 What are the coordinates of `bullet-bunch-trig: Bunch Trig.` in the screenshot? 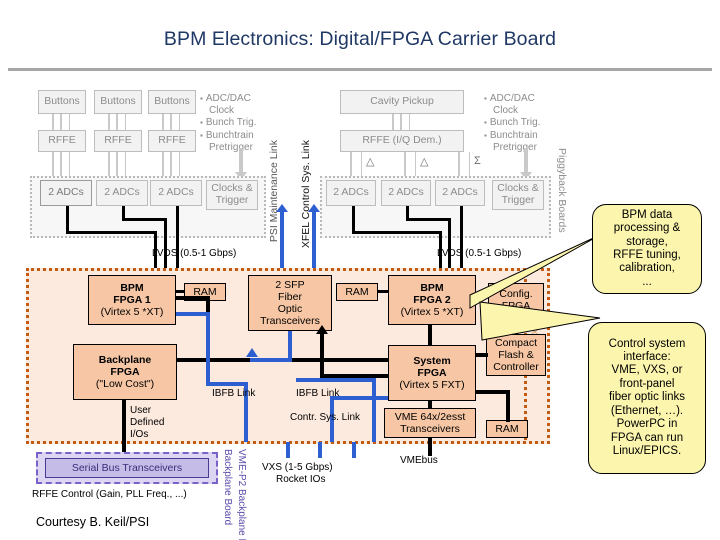 It's located at (228, 123).